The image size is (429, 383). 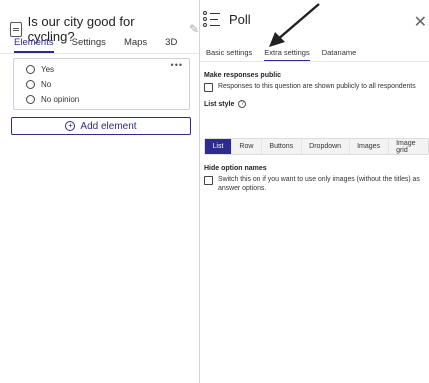 I want to click on list-style-option-image-grid: Image grid, so click(x=408, y=146).